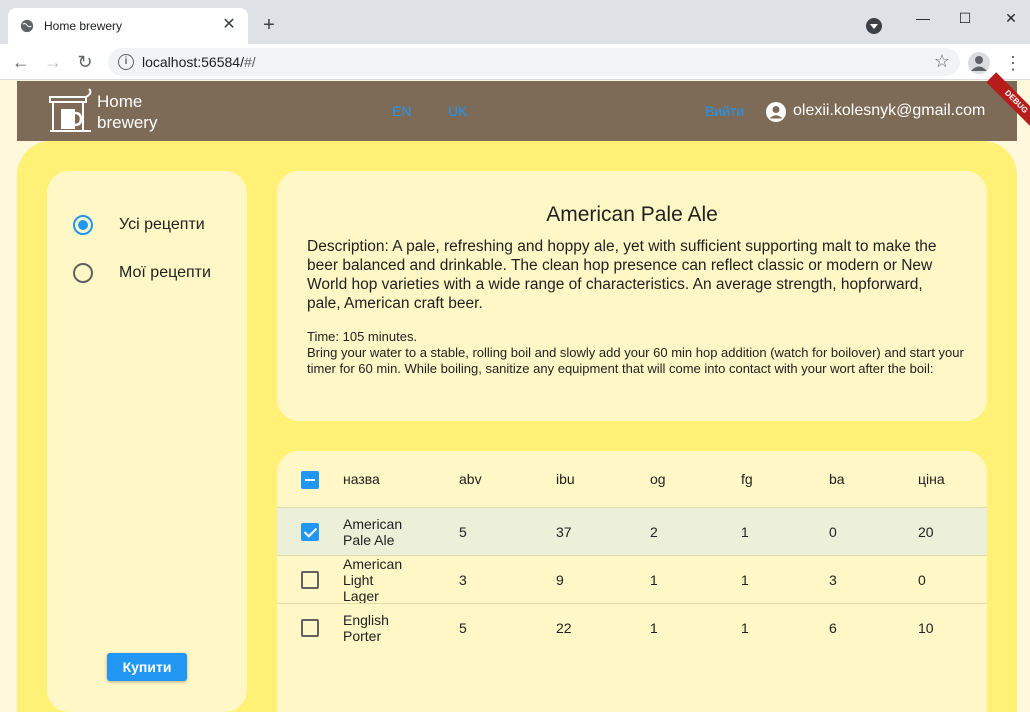 Image resolution: width=1030 pixels, height=712 pixels. Describe the element at coordinates (1008, 102) in the screenshot. I see `debug-banner: DEBUG` at that location.